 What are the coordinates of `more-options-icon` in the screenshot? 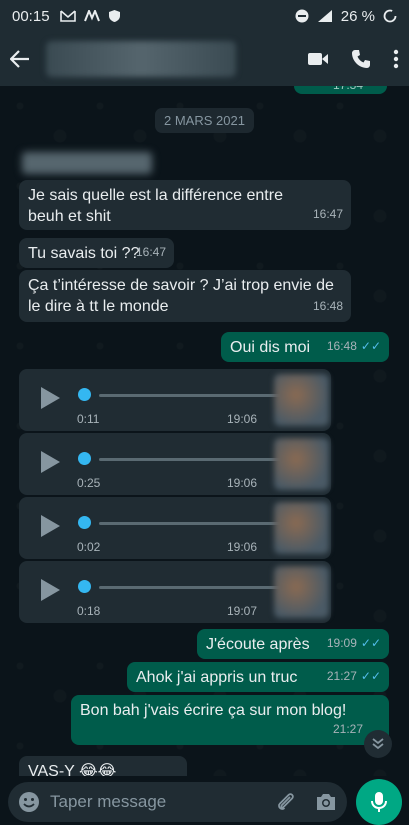 It's located at (396, 59).